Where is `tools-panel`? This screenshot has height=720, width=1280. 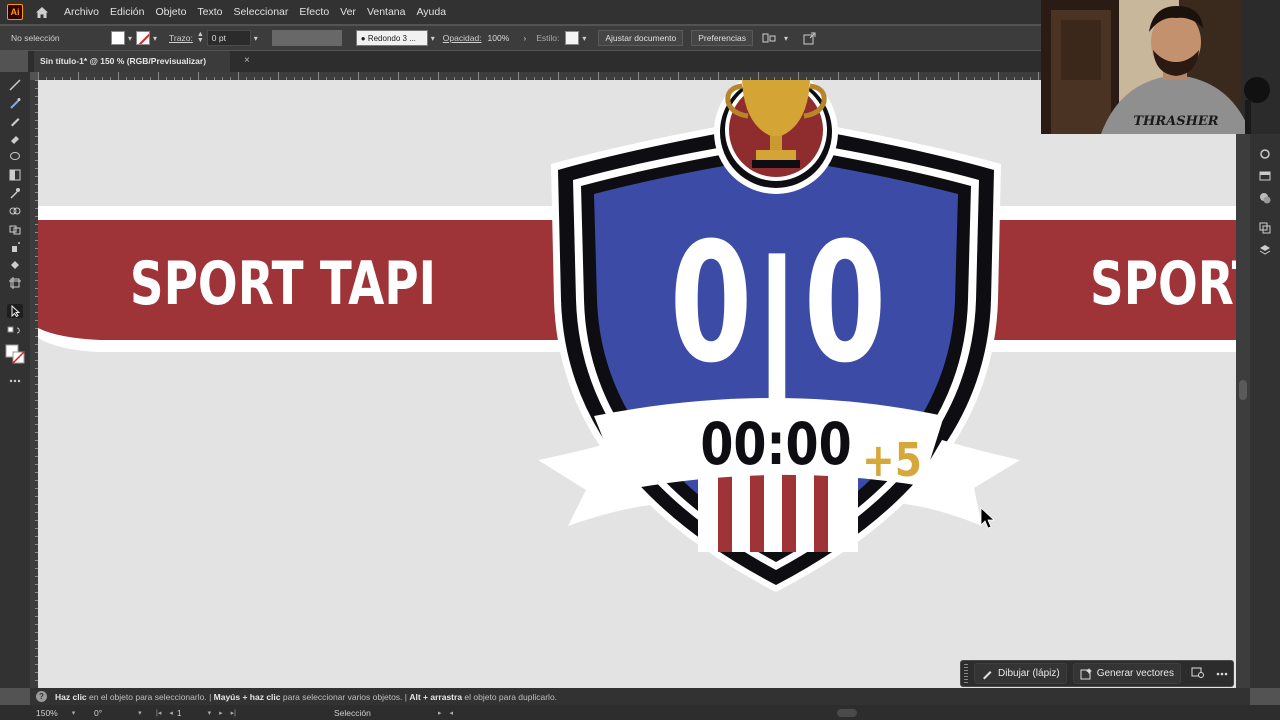 tools-panel is located at coordinates (15, 380).